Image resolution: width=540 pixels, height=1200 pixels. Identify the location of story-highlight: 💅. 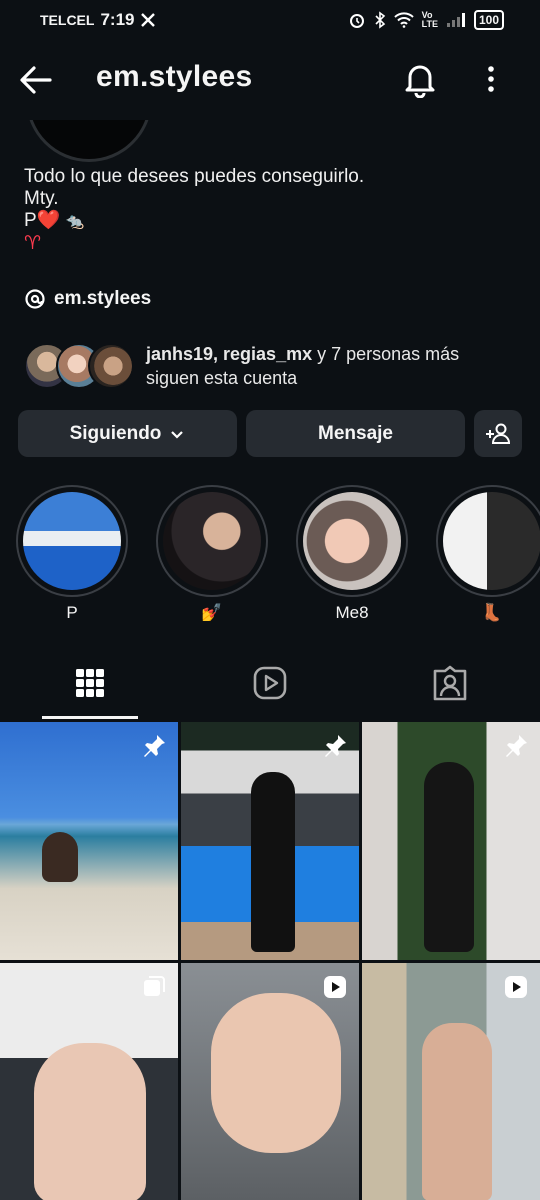
(212, 555).